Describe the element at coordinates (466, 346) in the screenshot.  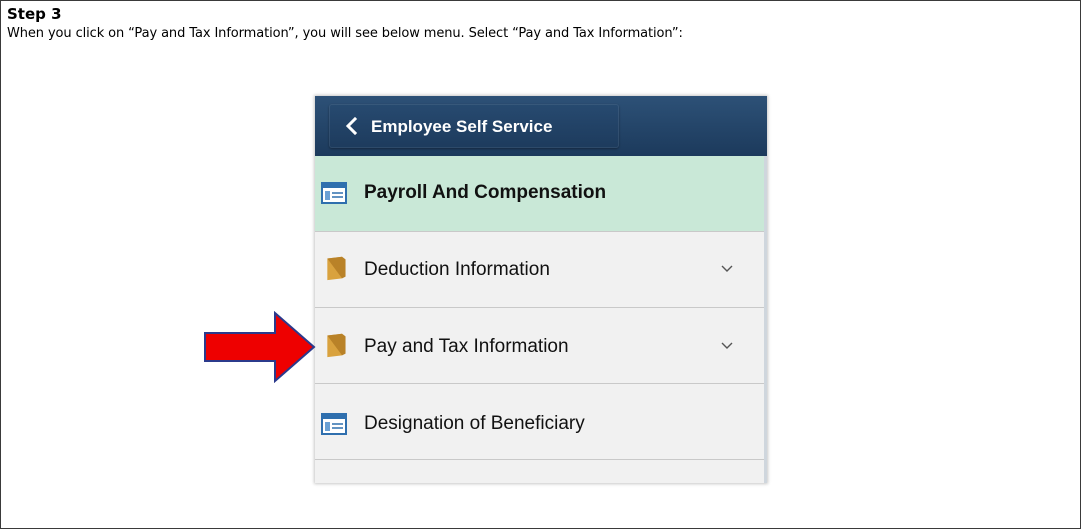
I see `menu-item-label: Pay and Tax Information` at that location.